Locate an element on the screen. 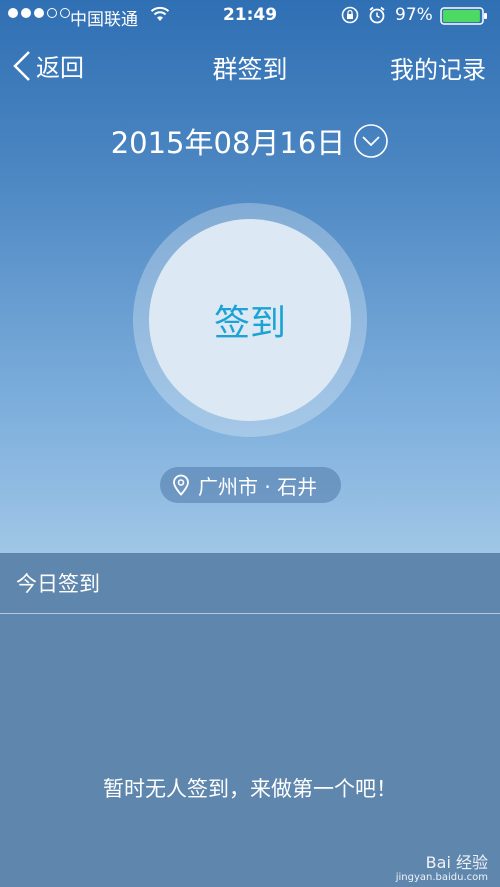 This screenshot has width=500, height=887. status-bar: 中国联通 21:49 97% is located at coordinates (250, 16).